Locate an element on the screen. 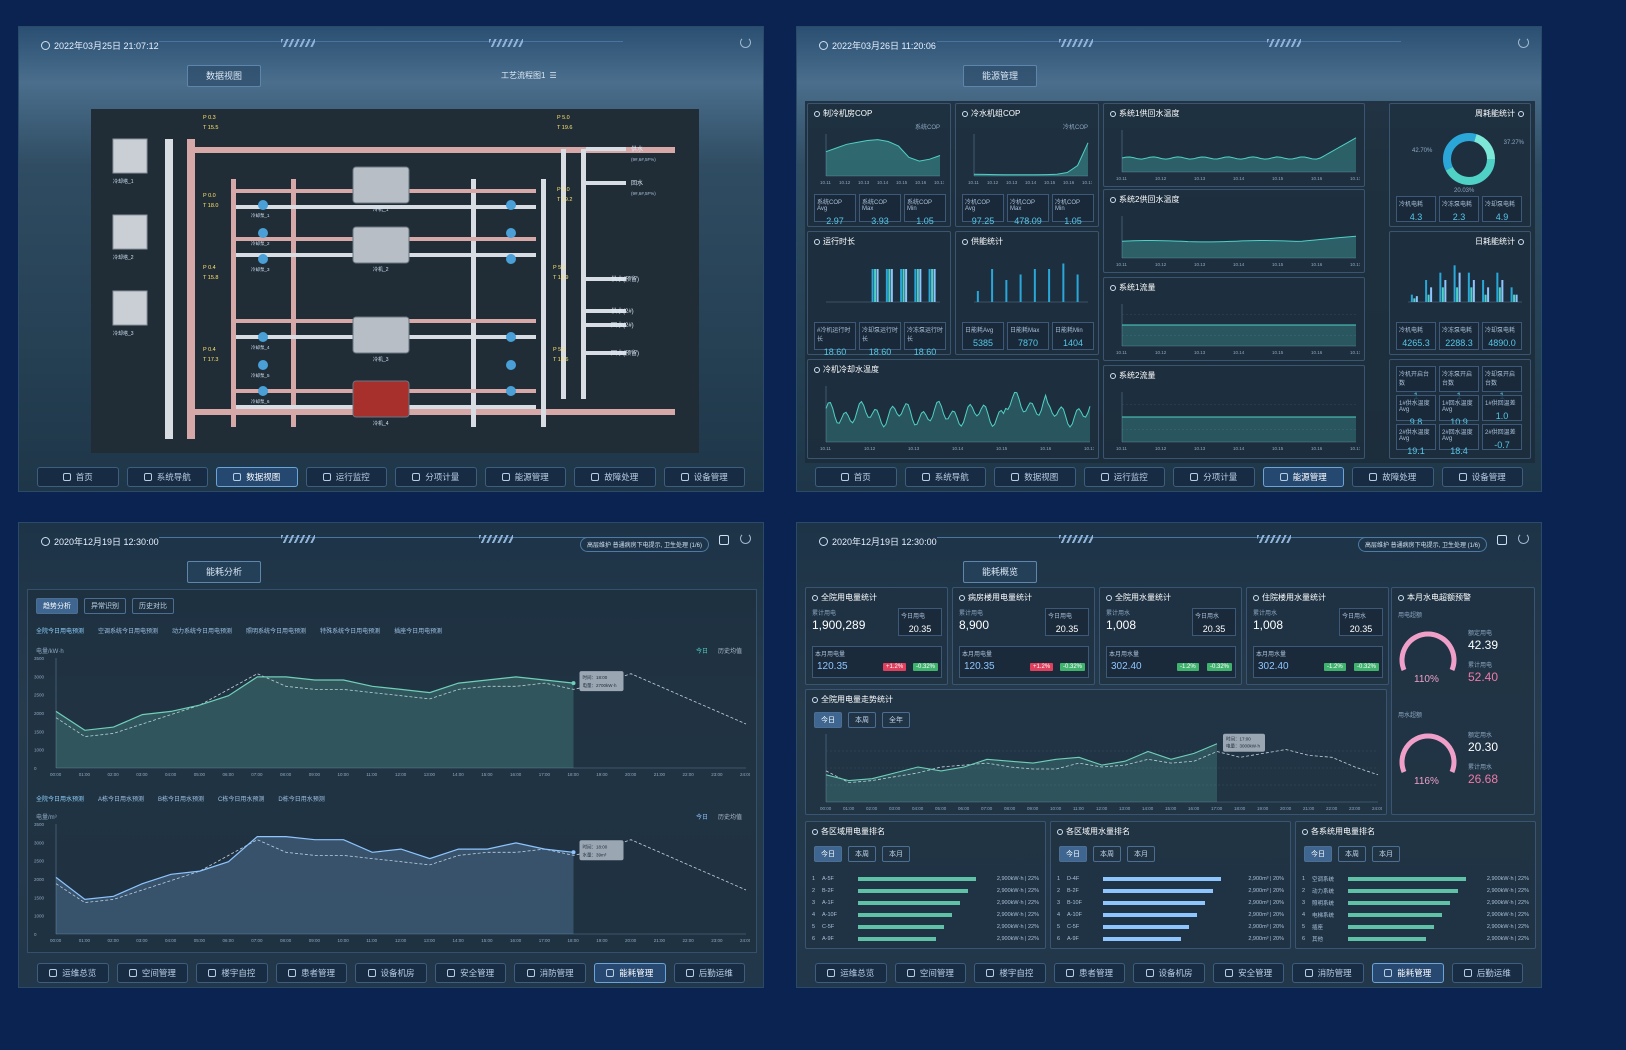  ranking-row: 5 C-5F 2,900kW·h | 22% is located at coordinates (925, 926).